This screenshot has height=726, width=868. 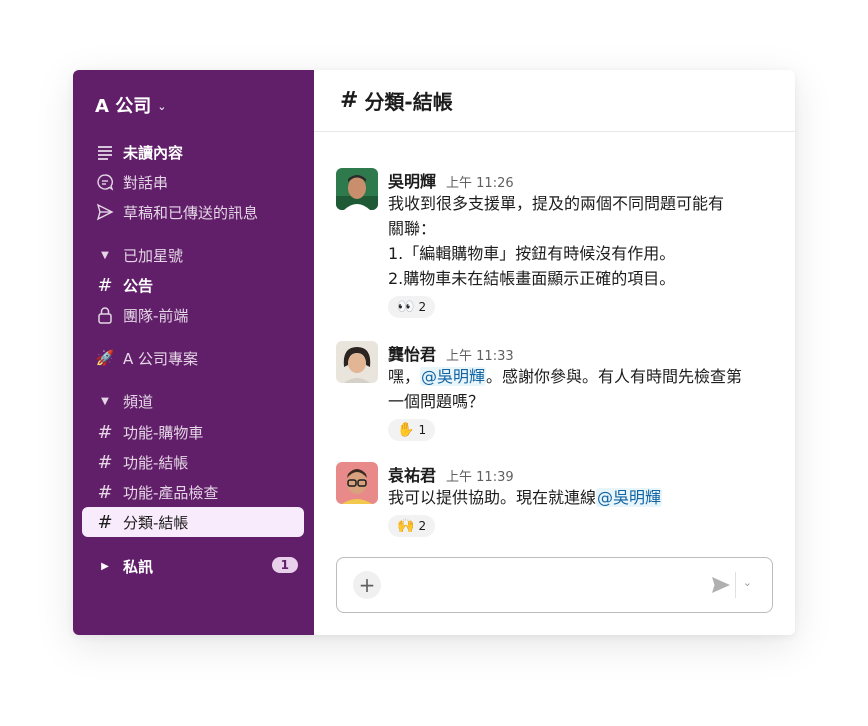 I want to click on message-line: 我收到很多支援單，提及的兩個不同問題可能有, so click(x=556, y=203).